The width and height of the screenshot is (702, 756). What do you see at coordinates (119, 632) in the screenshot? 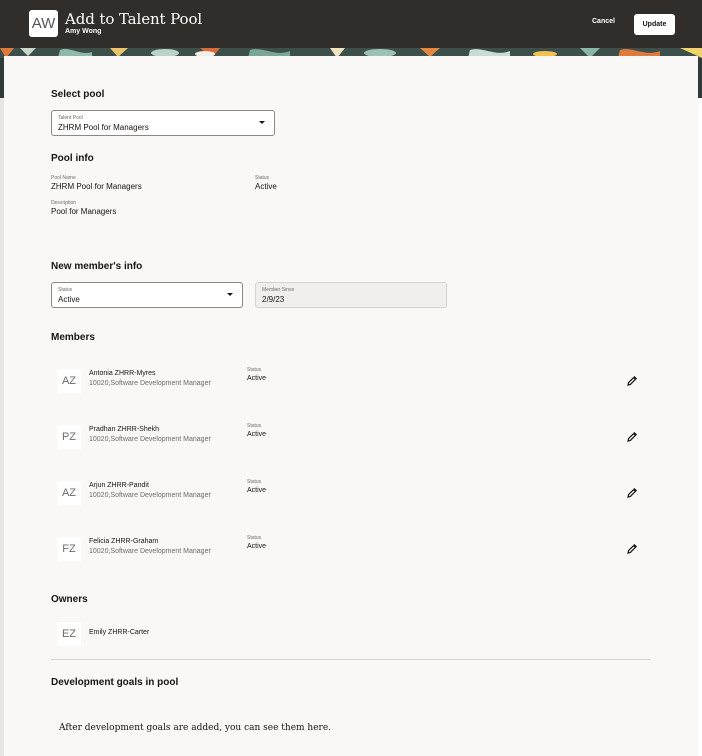
I see `owner-name: Emily ZHRR-Carter` at bounding box center [119, 632].